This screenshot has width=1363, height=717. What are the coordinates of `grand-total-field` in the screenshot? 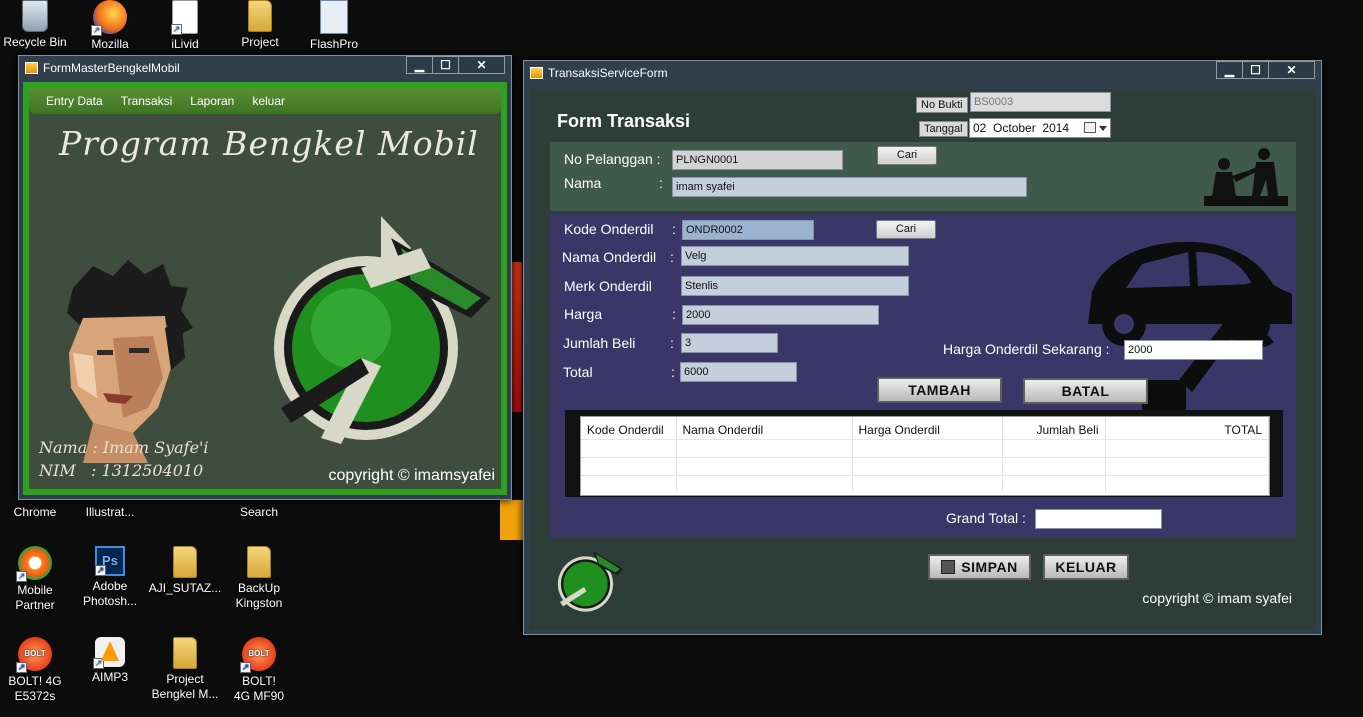 It's located at (1098, 519).